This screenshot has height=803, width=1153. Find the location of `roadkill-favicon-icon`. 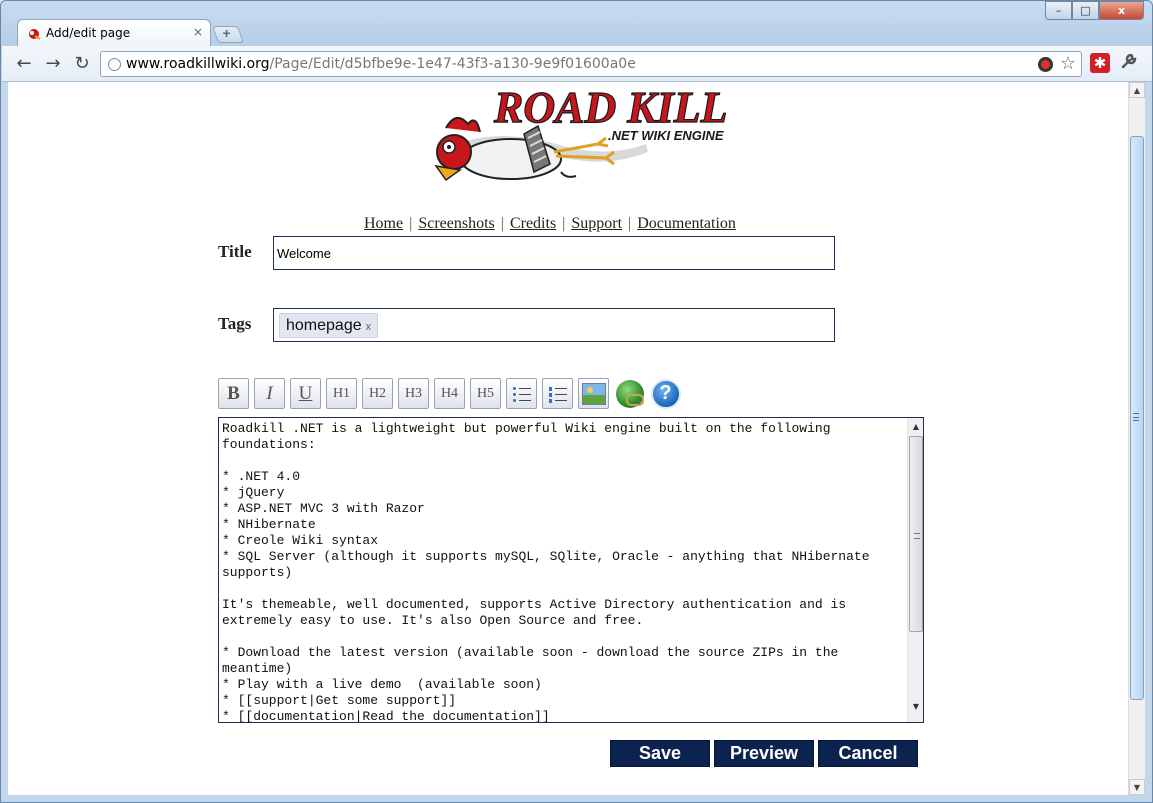

roadkill-favicon-icon is located at coordinates (35, 34).